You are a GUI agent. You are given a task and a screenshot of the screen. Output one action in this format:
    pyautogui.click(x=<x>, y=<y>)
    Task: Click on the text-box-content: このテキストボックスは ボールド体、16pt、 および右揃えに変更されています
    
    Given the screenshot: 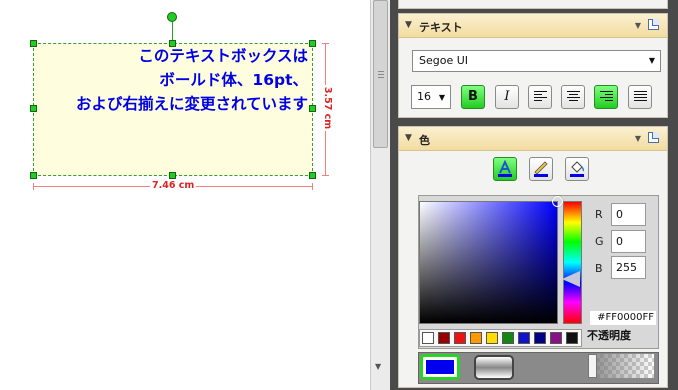 What is the action you would take?
    pyautogui.click(x=192, y=80)
    